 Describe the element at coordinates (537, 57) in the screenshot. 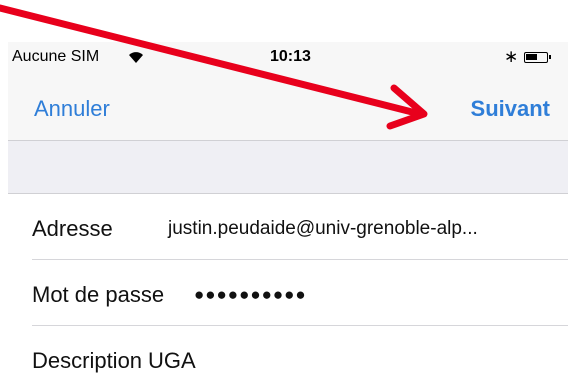

I see `battery-icon` at that location.